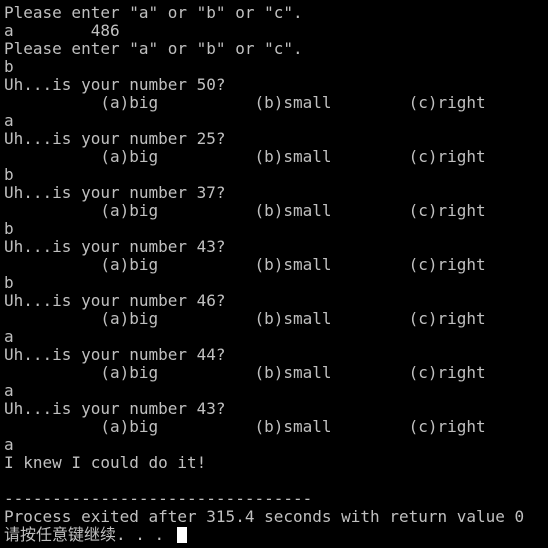  Describe the element at coordinates (181, 535) in the screenshot. I see `text-cursor` at that location.